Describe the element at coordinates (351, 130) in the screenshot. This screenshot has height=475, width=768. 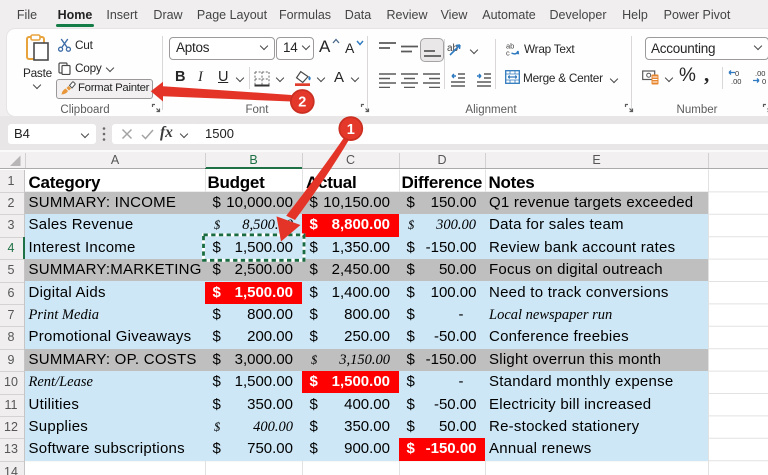
I see `svg-text: 1` at that location.